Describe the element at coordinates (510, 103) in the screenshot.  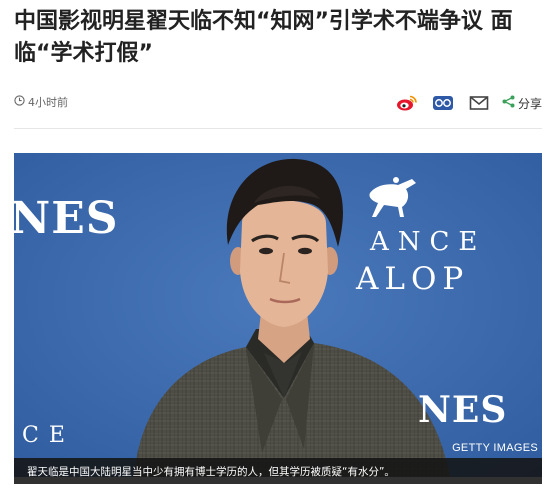
I see `share-icon` at that location.